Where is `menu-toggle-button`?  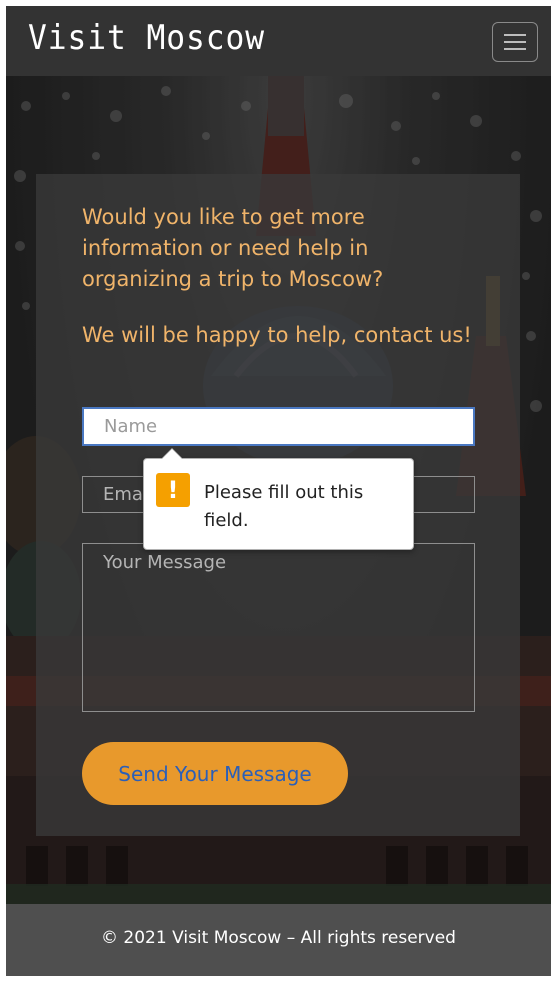 menu-toggle-button is located at coordinates (515, 42).